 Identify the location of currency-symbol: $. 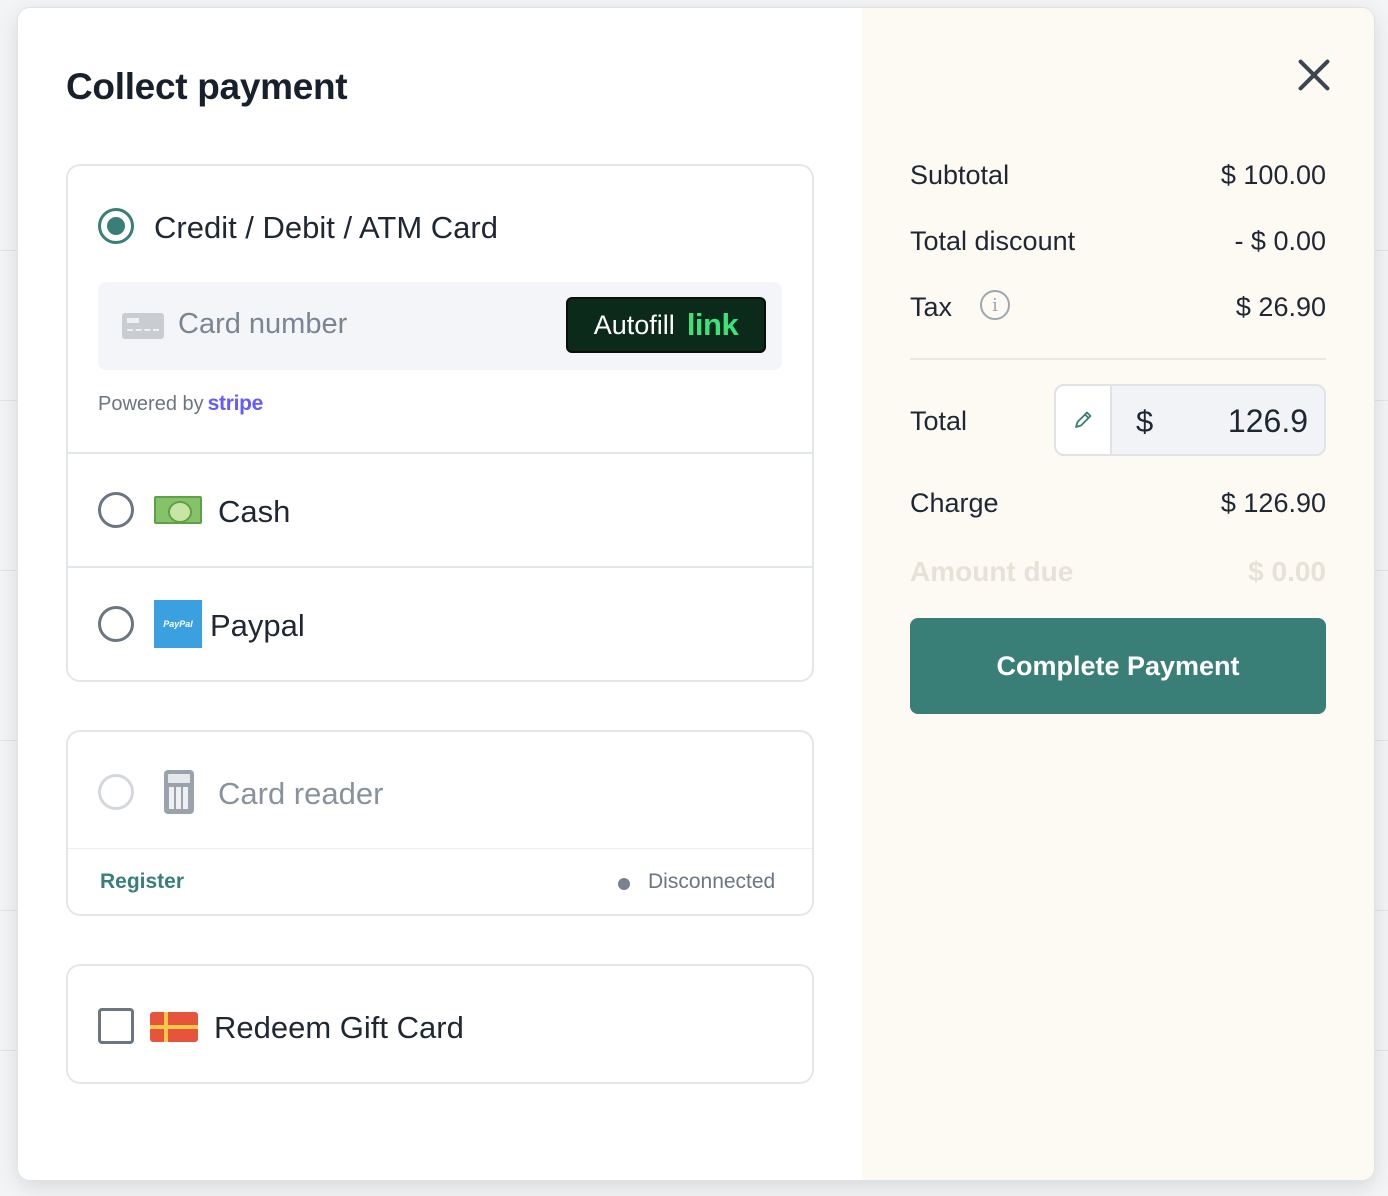
(1145, 421).